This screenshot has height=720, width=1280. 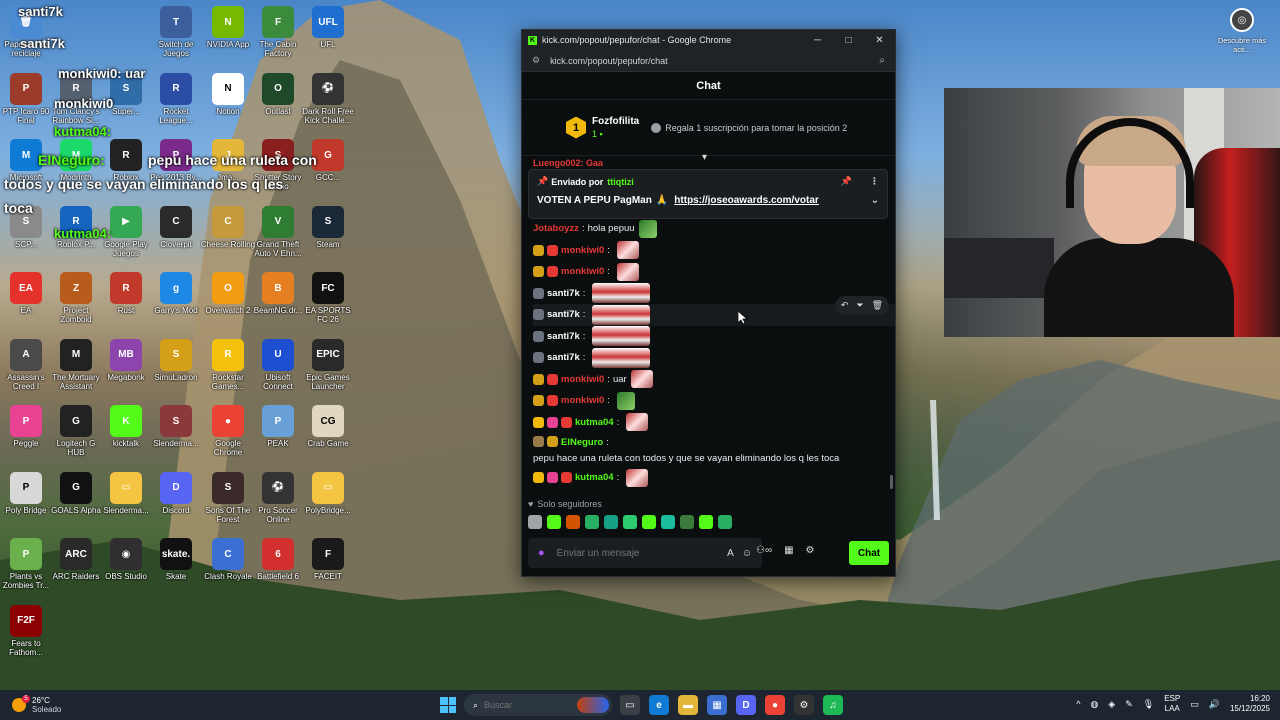 I want to click on desktop-icon: ● Google Chrome, so click(x=228, y=435).